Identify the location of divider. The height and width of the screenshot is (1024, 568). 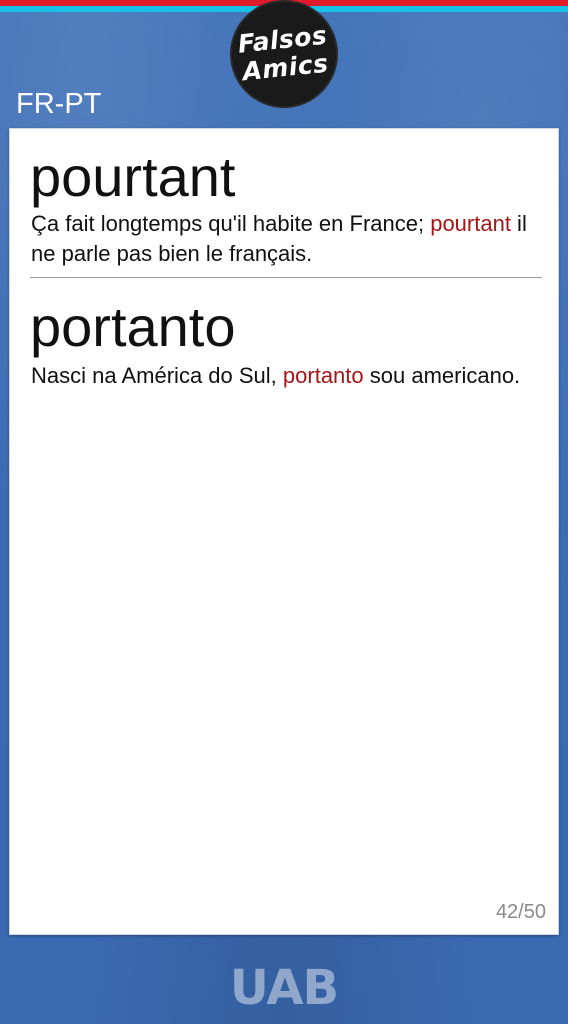
(286, 277).